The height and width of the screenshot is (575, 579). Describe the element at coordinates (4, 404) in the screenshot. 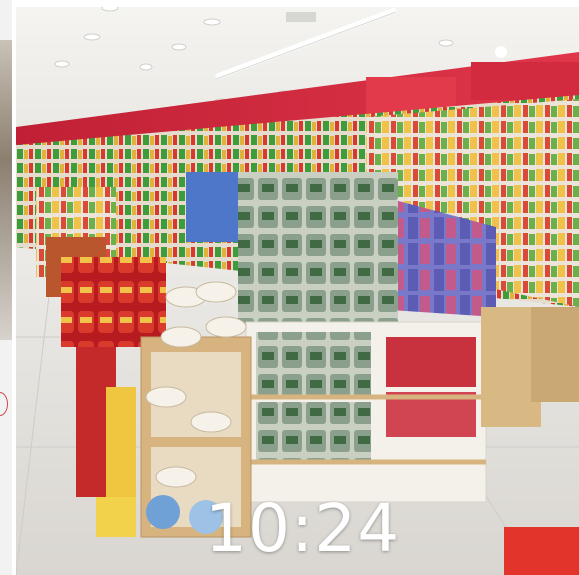

I see `record-indicator-icon` at that location.